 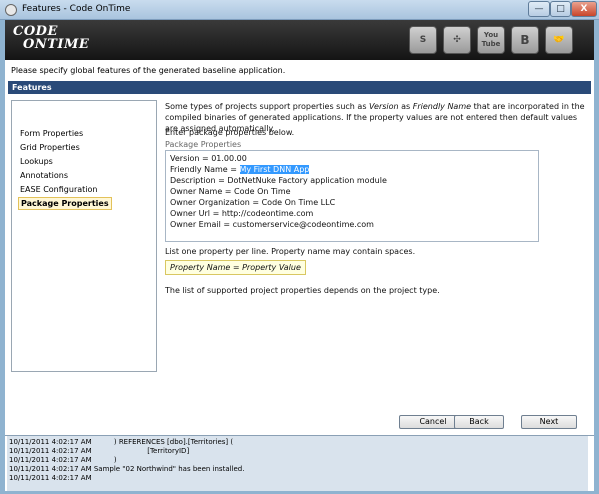 I want to click on s-icon: S, so click(x=423, y=40).